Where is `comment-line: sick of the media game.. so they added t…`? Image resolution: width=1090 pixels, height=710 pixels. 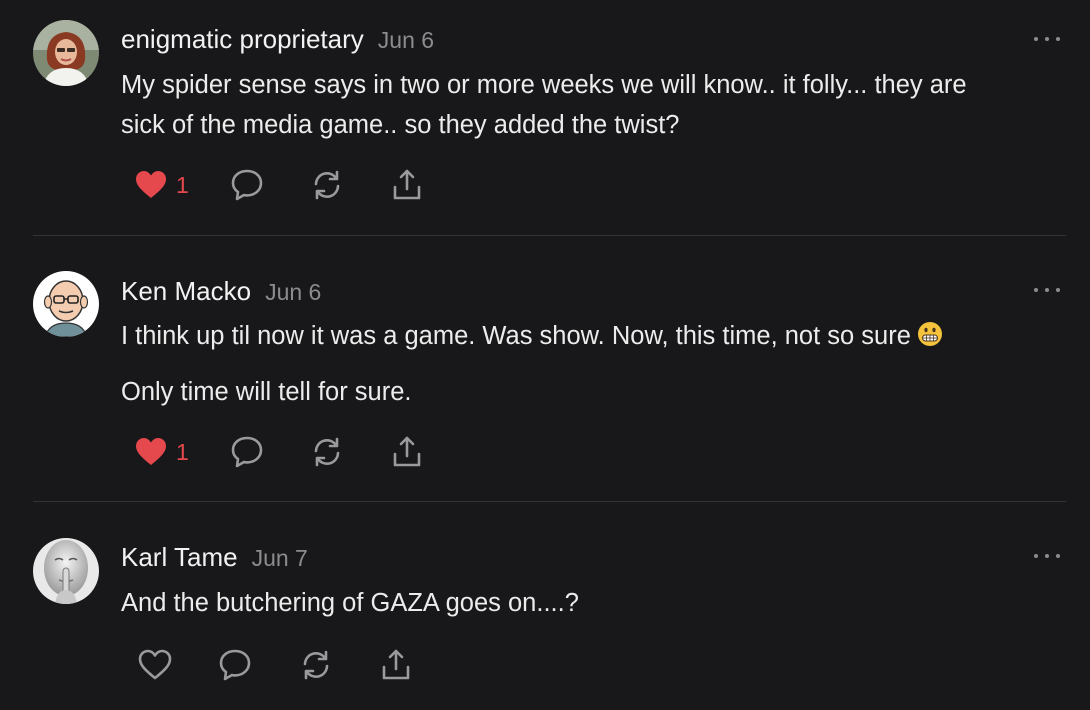
comment-line: sick of the media game.. so they added t… is located at coordinates (400, 125).